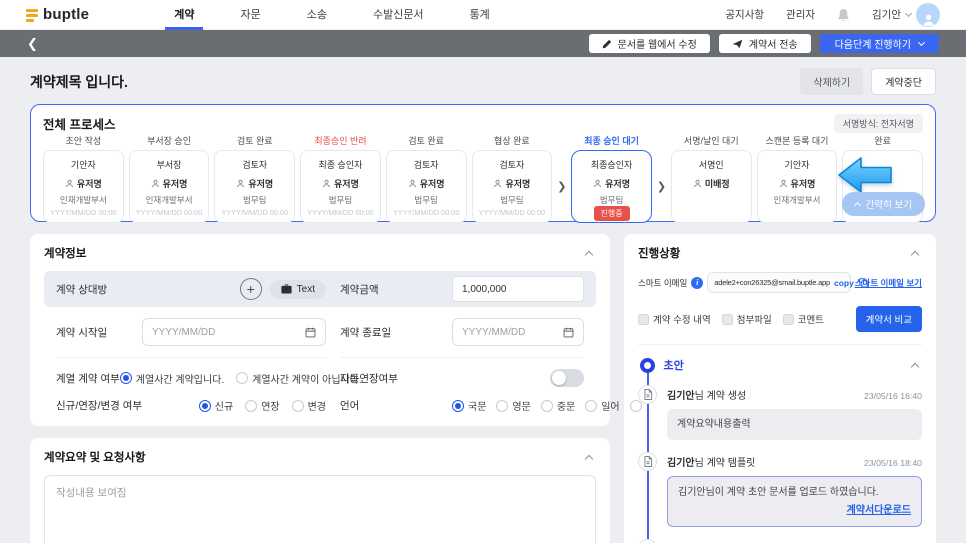 This screenshot has height=543, width=966. I want to click on step-label: 최종승인 반려, so click(340, 141).